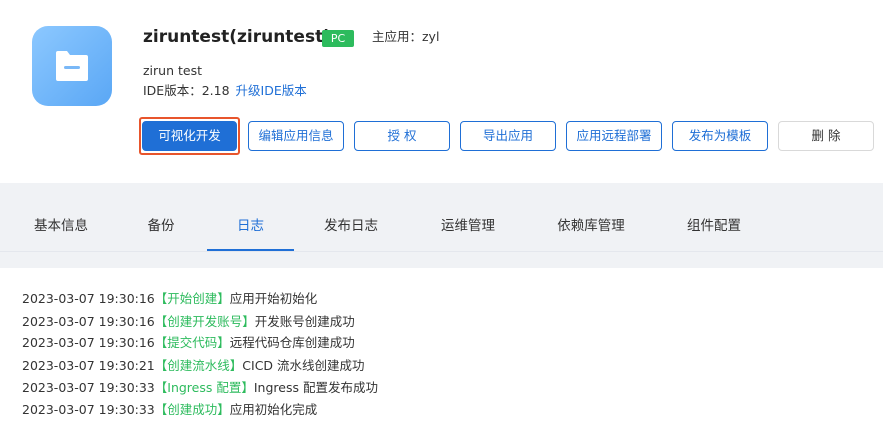  What do you see at coordinates (88, 365) in the screenshot?
I see `log-time: 2023-03-07 19:30:21` at bounding box center [88, 365].